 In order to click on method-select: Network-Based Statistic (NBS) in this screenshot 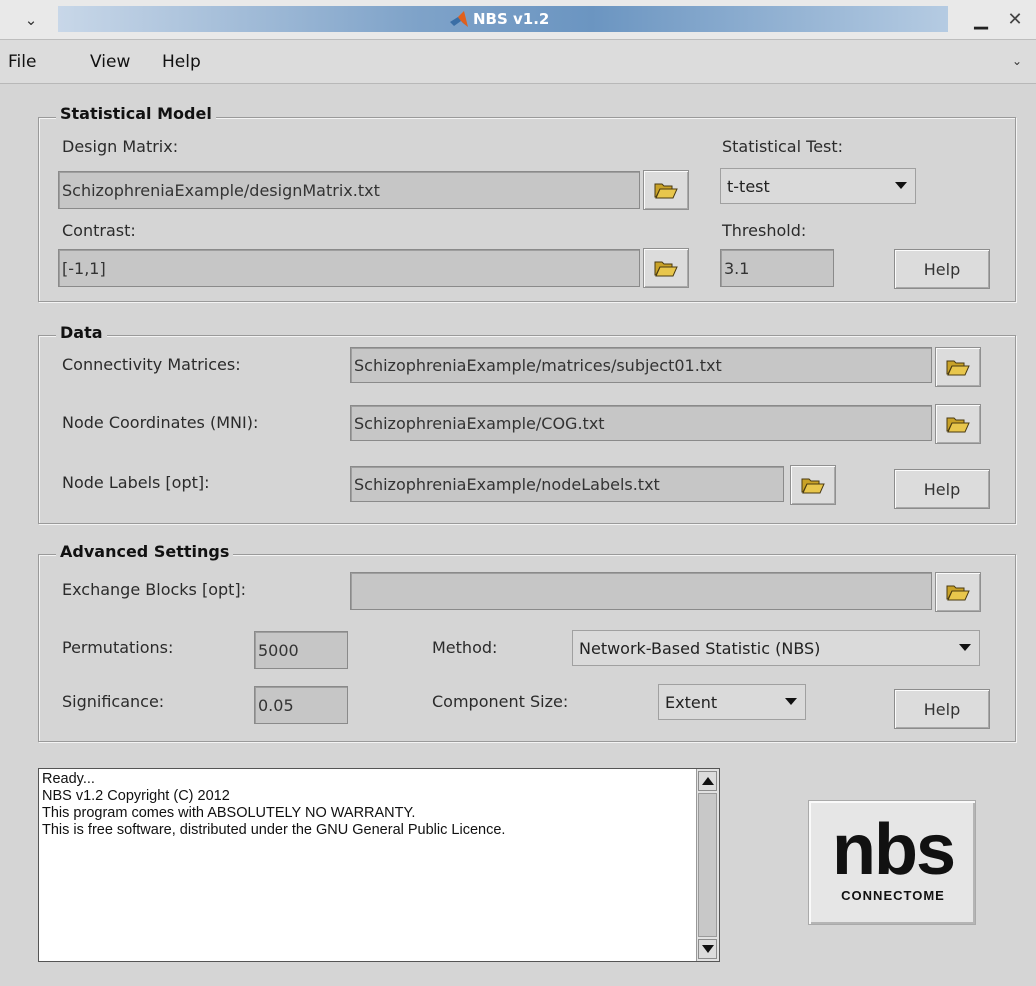, I will do `click(776, 648)`.